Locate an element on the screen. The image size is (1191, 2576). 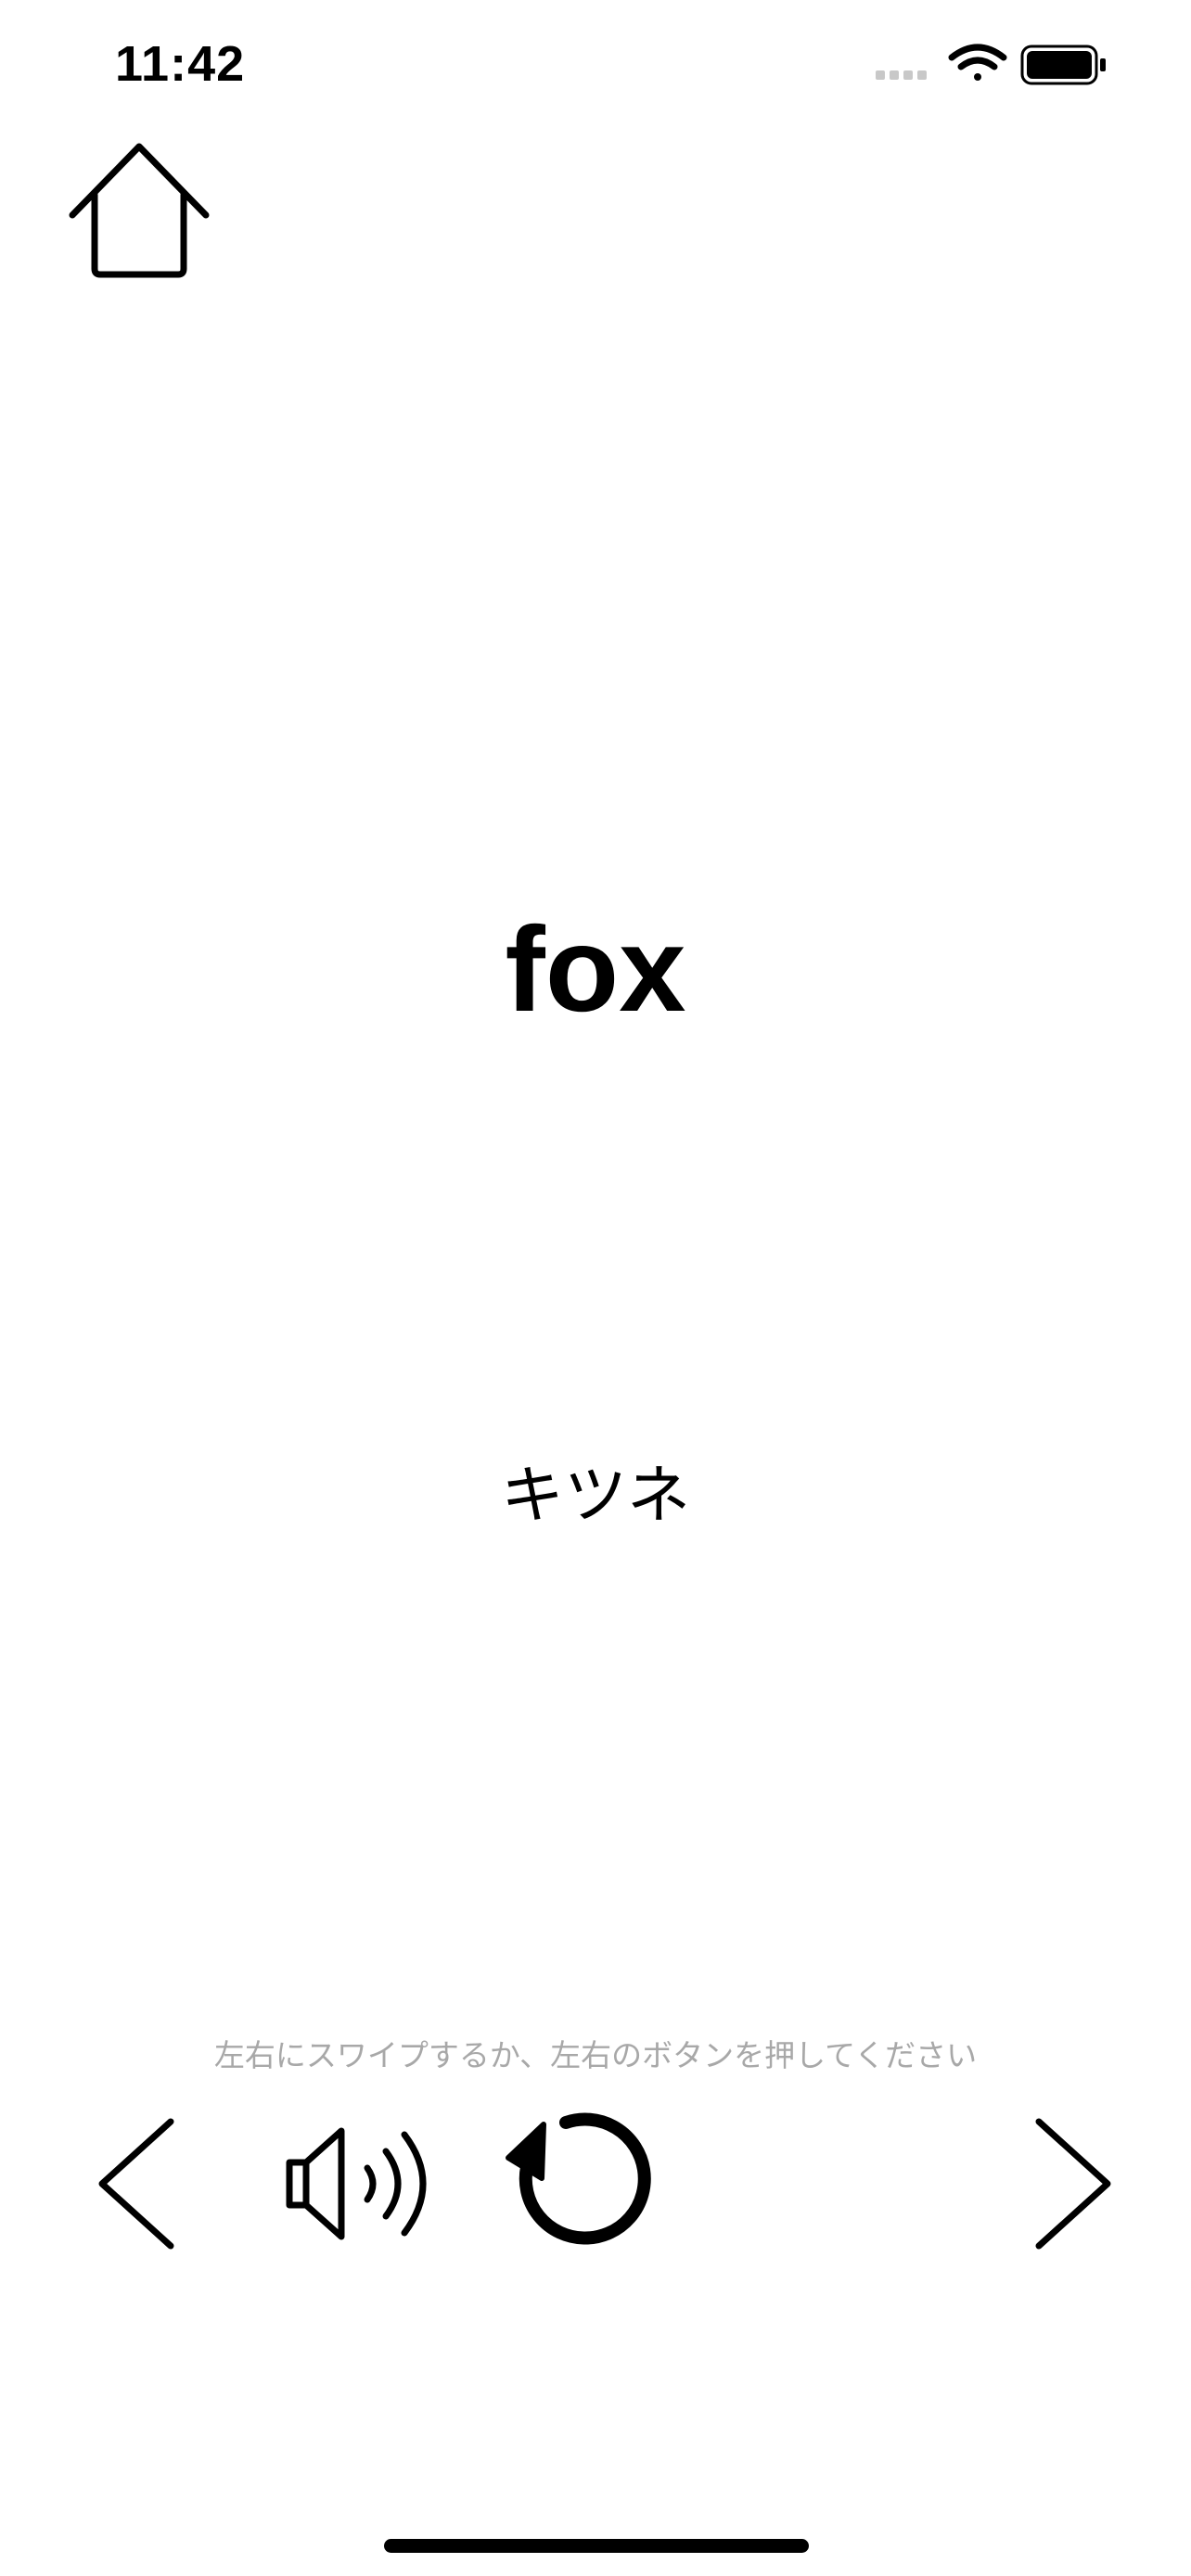
replay-icon is located at coordinates (578, 2178).